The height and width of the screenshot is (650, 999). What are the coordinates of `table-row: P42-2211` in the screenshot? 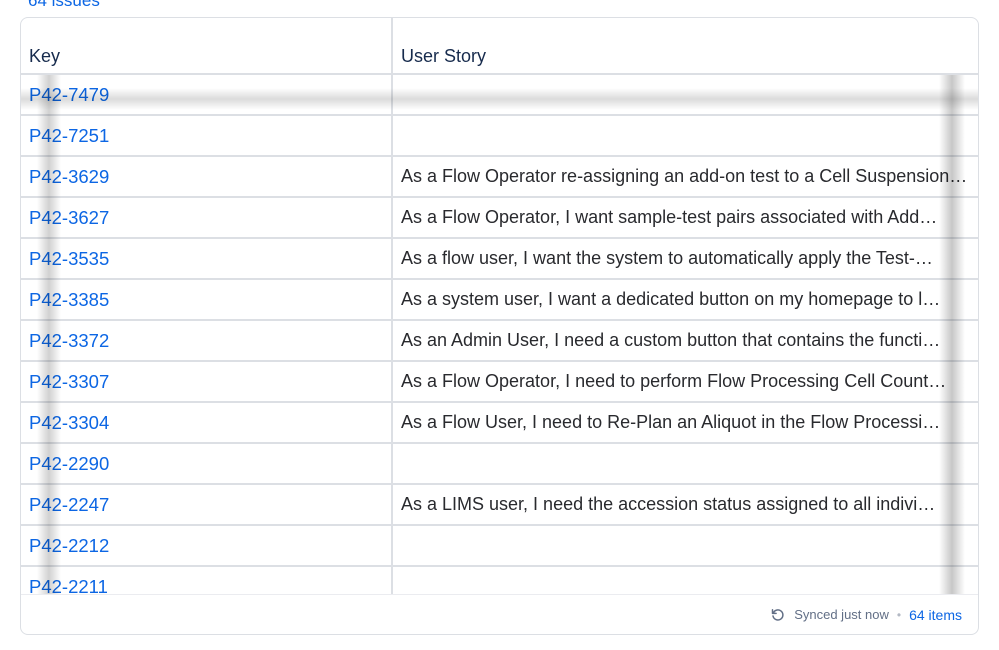 It's located at (499, 580).